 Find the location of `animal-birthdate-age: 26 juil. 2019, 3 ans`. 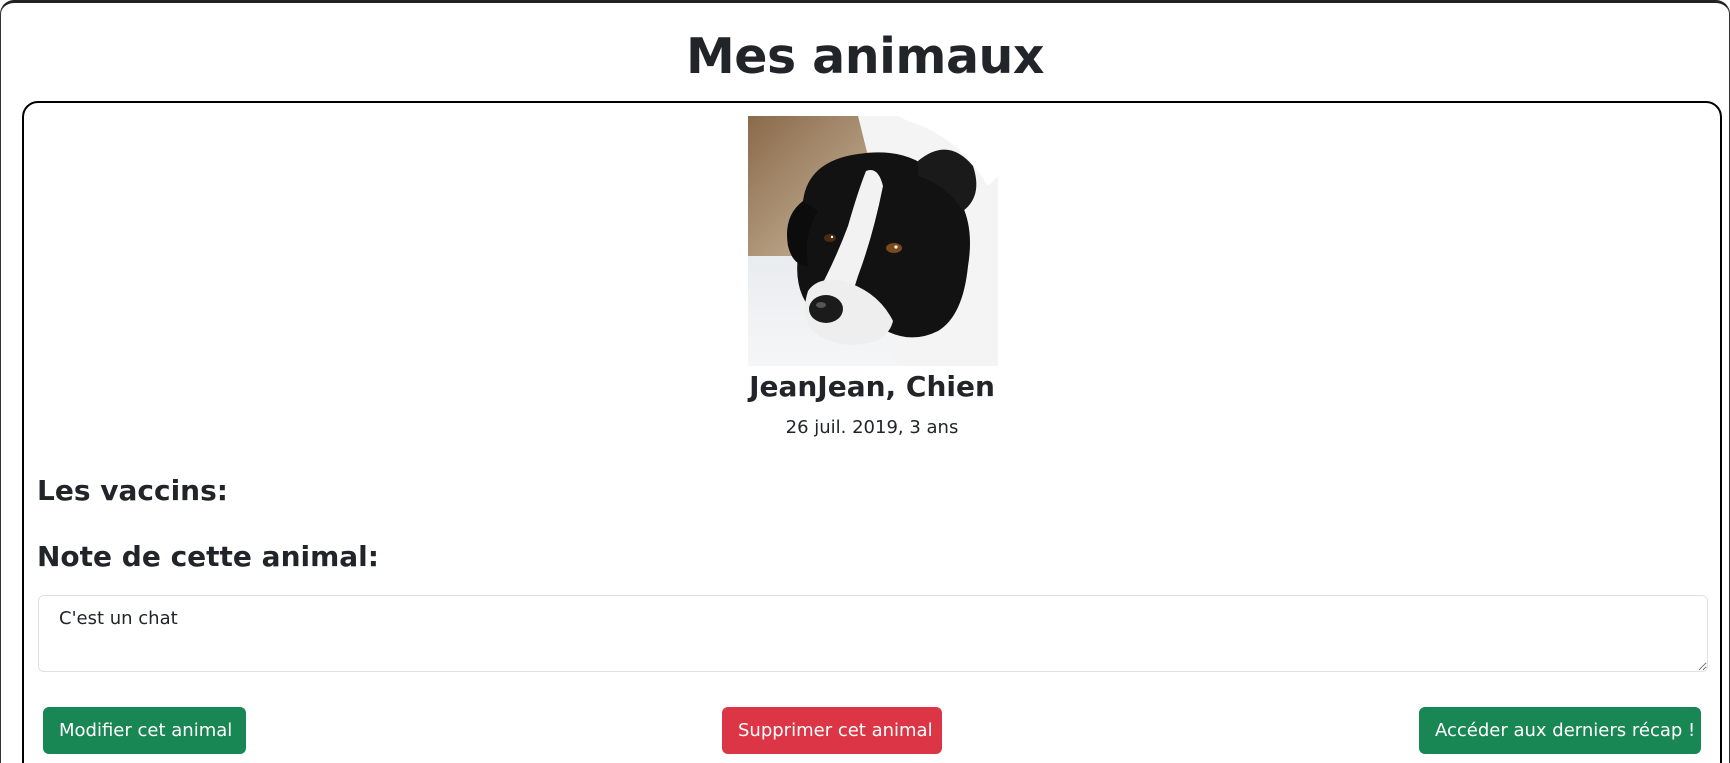

animal-birthdate-age: 26 juil. 2019, 3 ans is located at coordinates (872, 427).